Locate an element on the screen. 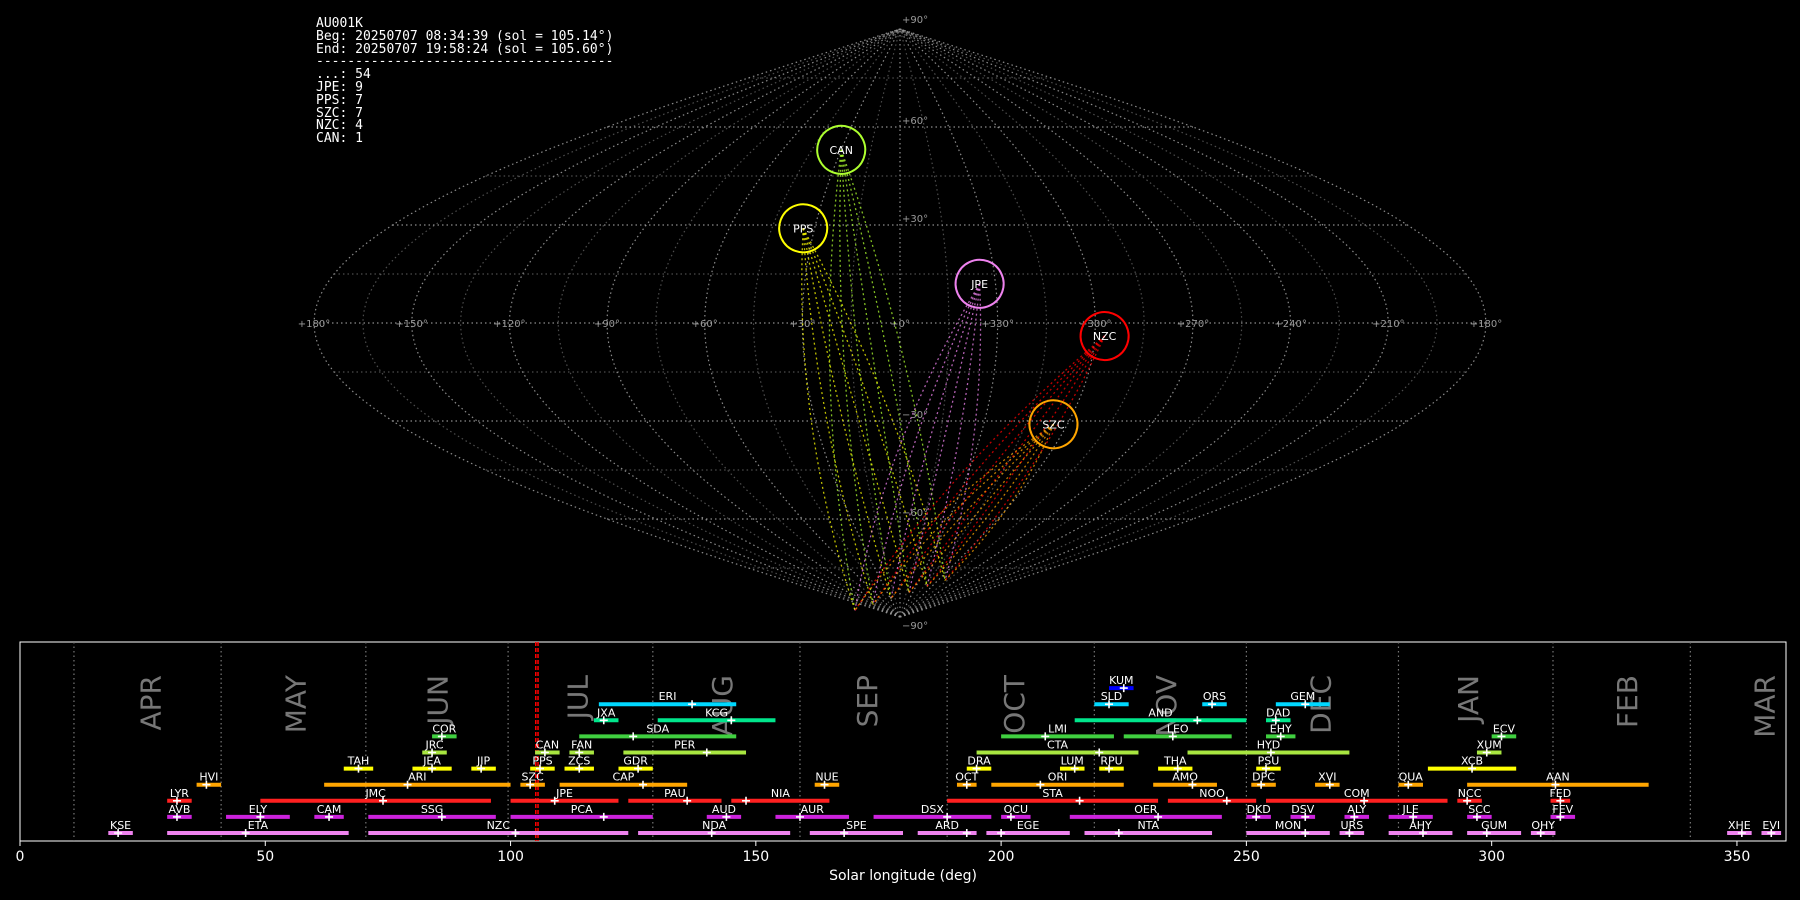  shower-label: JRC is located at coordinates (434, 745).